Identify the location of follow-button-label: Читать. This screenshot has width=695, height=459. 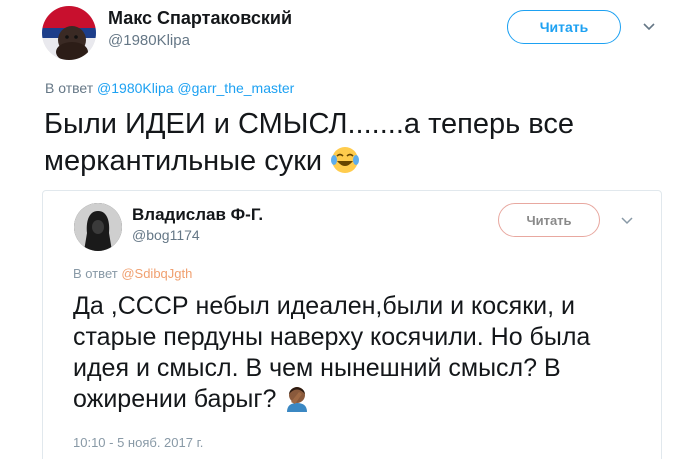
(564, 27).